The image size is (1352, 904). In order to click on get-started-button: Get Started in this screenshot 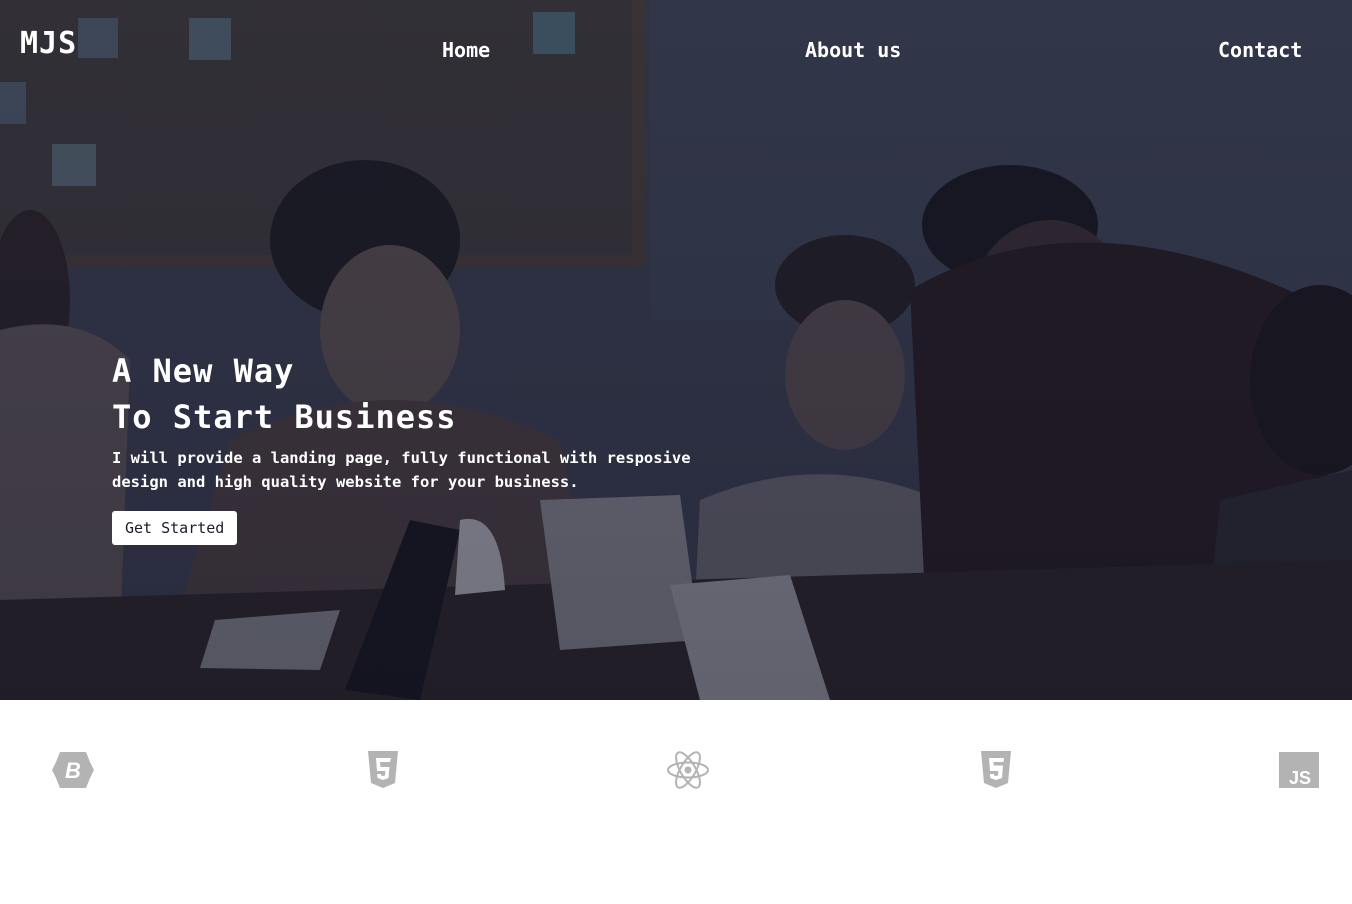, I will do `click(175, 528)`.